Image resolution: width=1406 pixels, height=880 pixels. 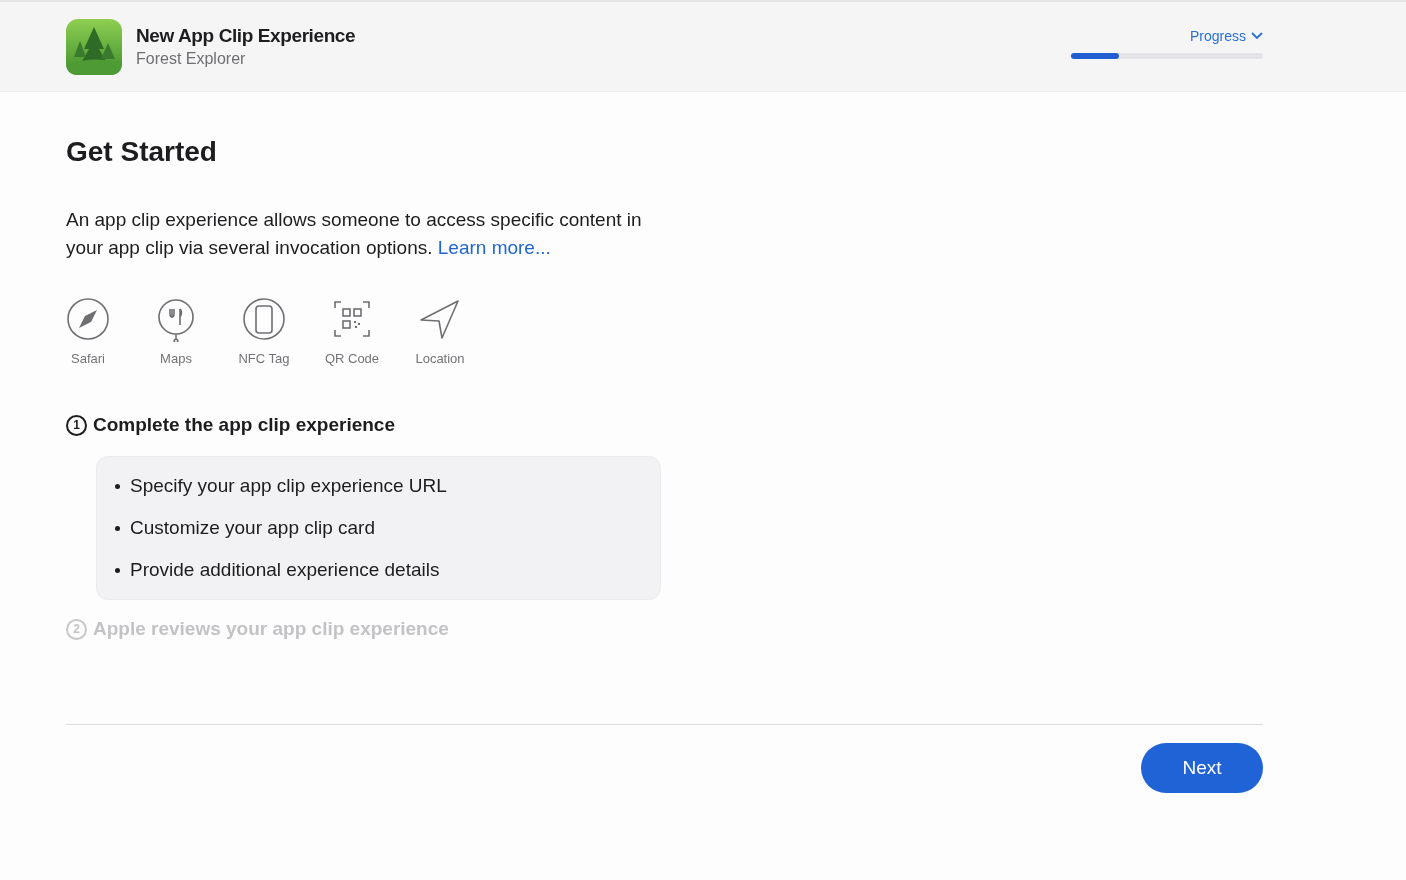 I want to click on progress-menu-button: Progress, so click(x=1226, y=36).